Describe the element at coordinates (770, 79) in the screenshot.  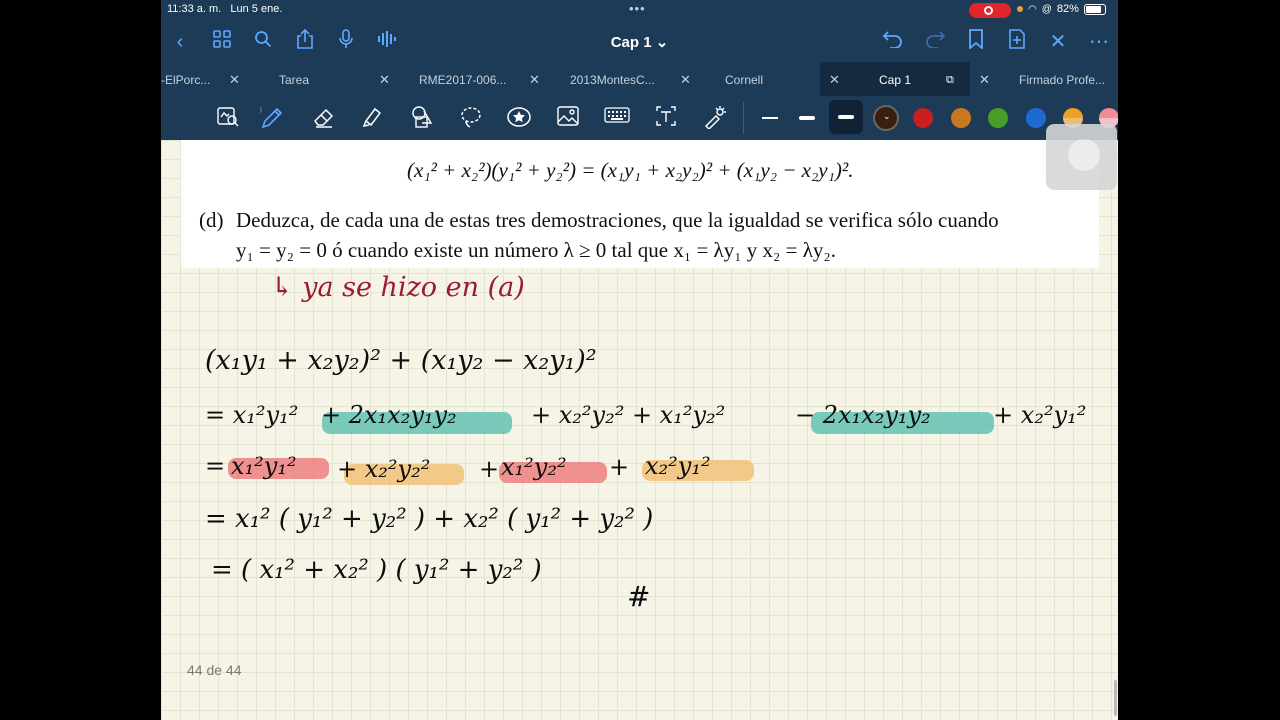
I see `tab-cornell: Cornell` at that location.